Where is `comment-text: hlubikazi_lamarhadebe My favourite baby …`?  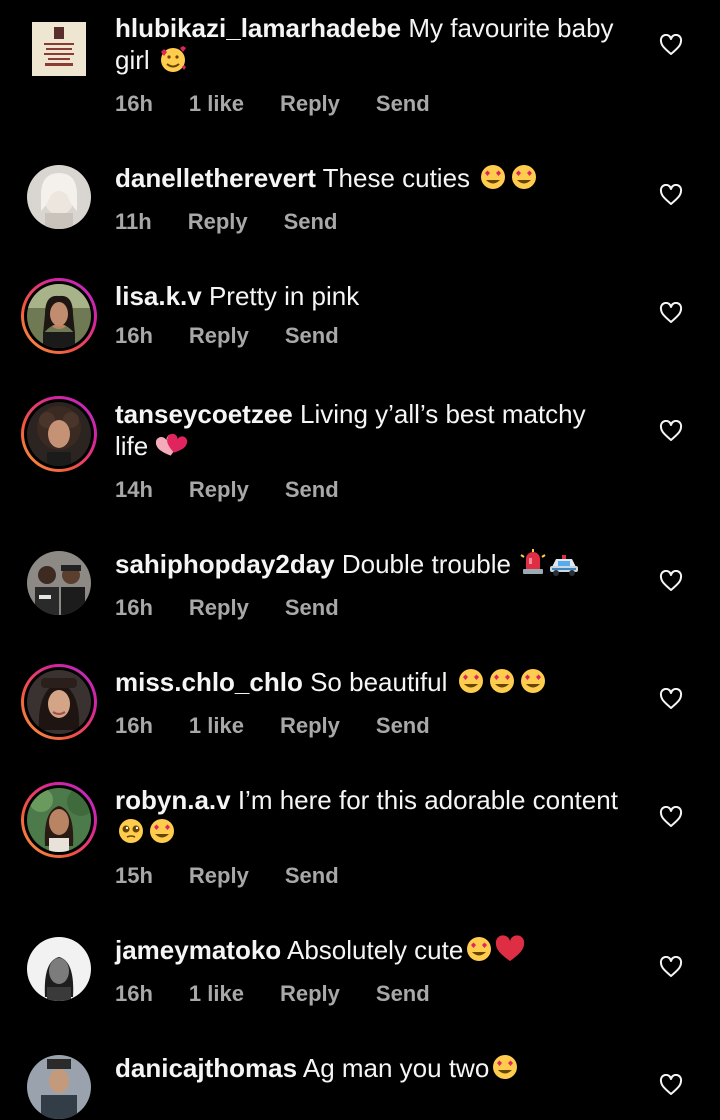 comment-text: hlubikazi_lamarhadebe My favourite baby … is located at coordinates (375, 46).